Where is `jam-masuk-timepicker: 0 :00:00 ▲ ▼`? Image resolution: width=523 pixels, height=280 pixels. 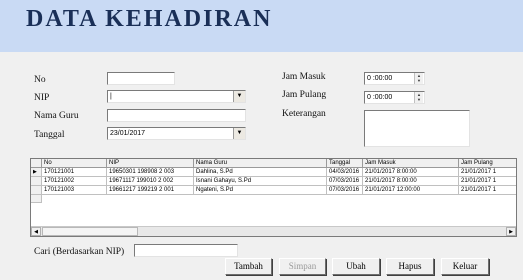
jam-masuk-timepicker: 0 :00:00 ▲ ▼ is located at coordinates (394, 78).